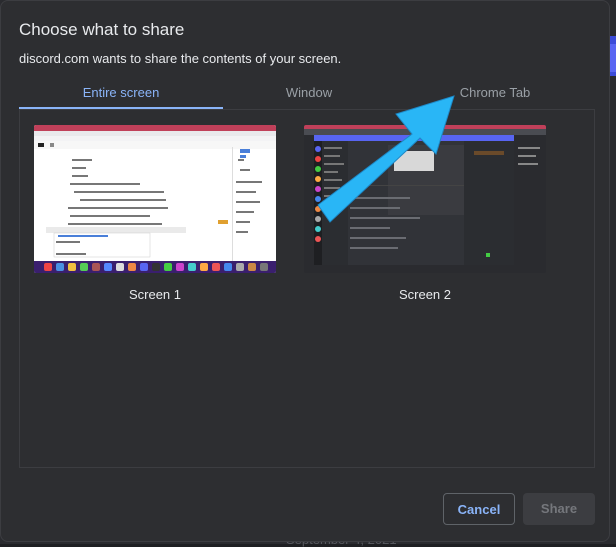 The width and height of the screenshot is (616, 547). I want to click on screen-1-label: Screen 1, so click(155, 294).